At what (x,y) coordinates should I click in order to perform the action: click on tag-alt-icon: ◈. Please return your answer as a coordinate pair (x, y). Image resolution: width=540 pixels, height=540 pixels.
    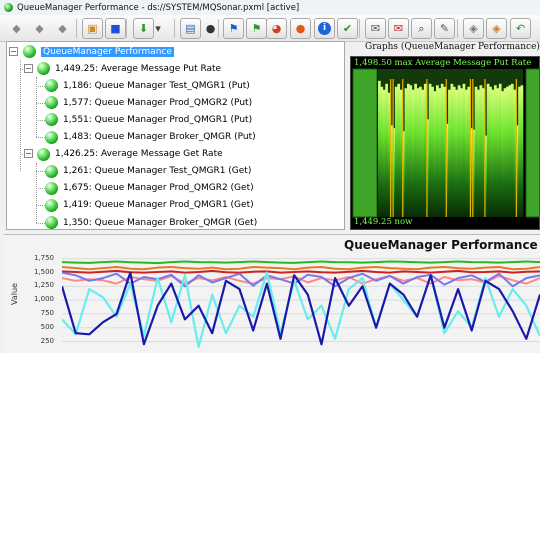
    Looking at the image, I should click on (496, 28).